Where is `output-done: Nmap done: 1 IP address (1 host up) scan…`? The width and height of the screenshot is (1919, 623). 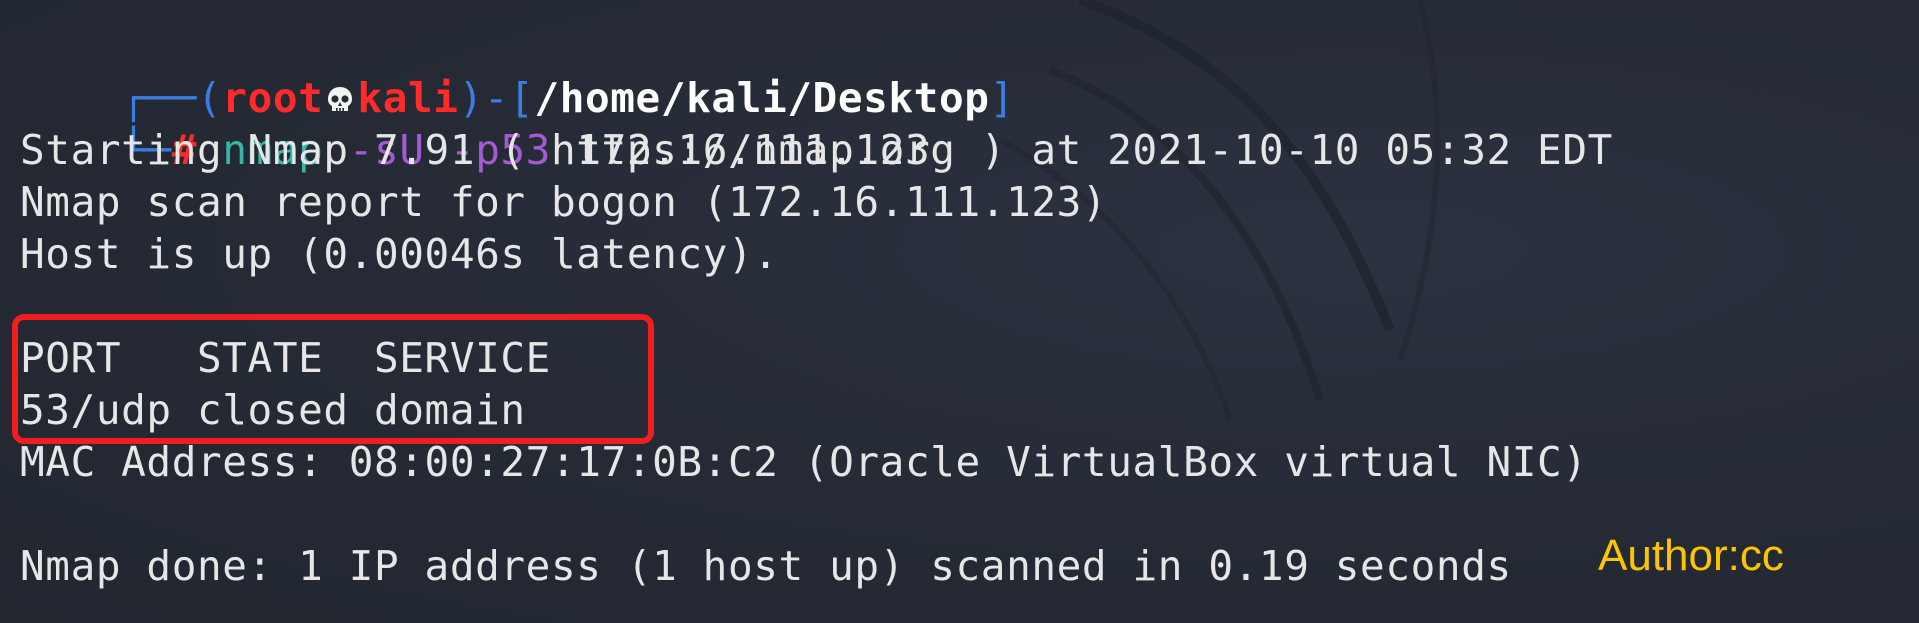 output-done: Nmap done: 1 IP address (1 host up) scan… is located at coordinates (766, 566).